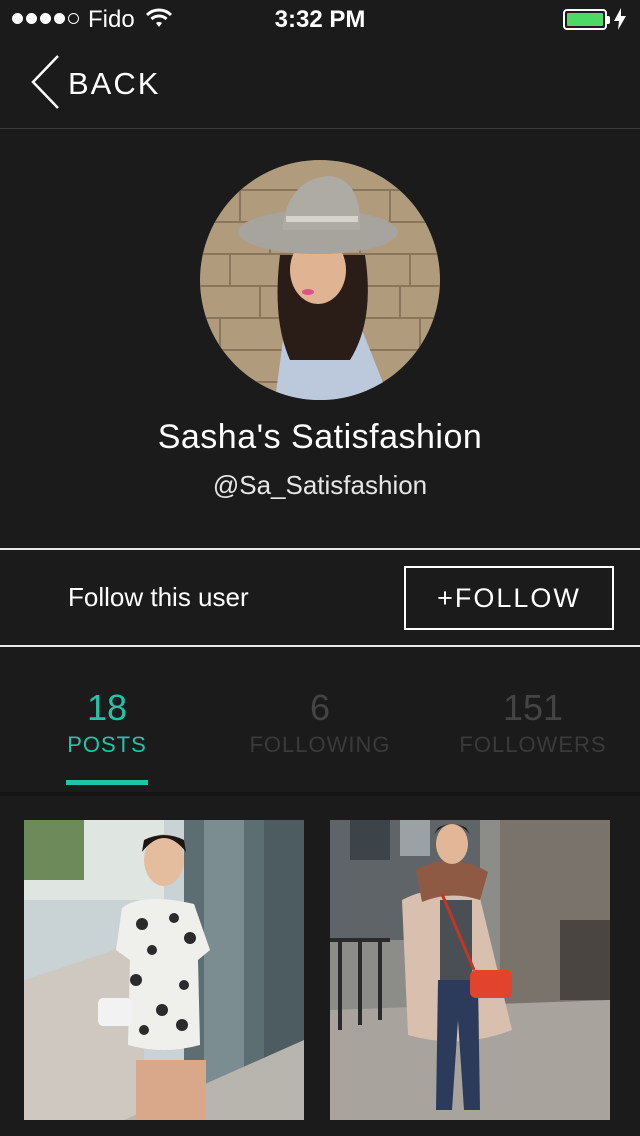 This screenshot has height=1136, width=640. I want to click on following-count: 6, so click(320, 707).